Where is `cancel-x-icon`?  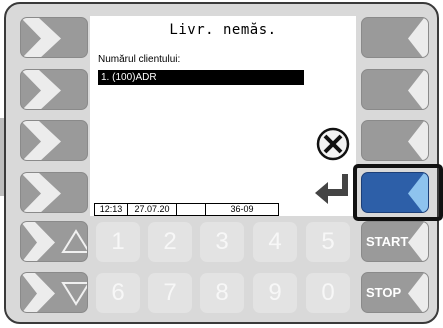
cancel-x-icon is located at coordinates (333, 144).